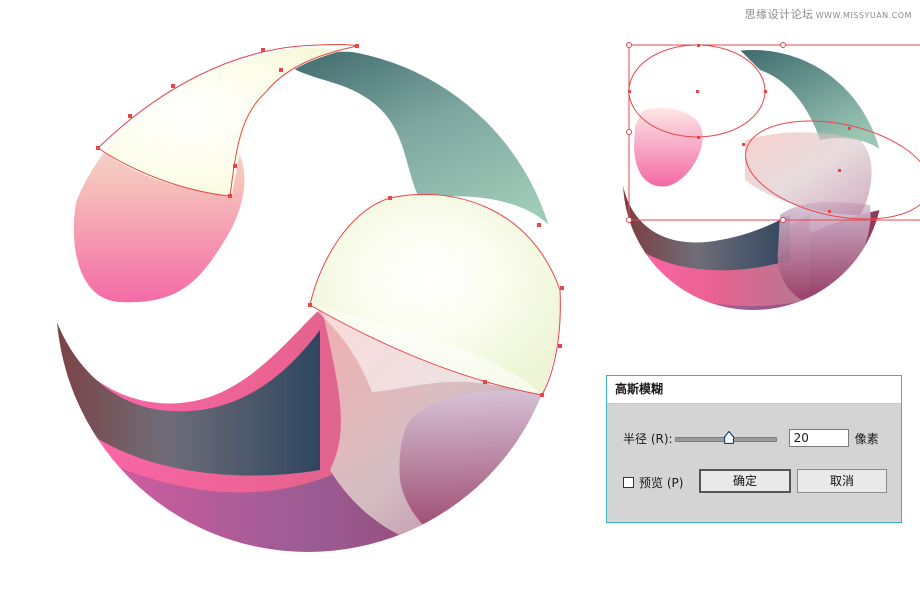 The height and width of the screenshot is (607, 920). What do you see at coordinates (628, 482) in the screenshot?
I see `preview-checkbox` at bounding box center [628, 482].